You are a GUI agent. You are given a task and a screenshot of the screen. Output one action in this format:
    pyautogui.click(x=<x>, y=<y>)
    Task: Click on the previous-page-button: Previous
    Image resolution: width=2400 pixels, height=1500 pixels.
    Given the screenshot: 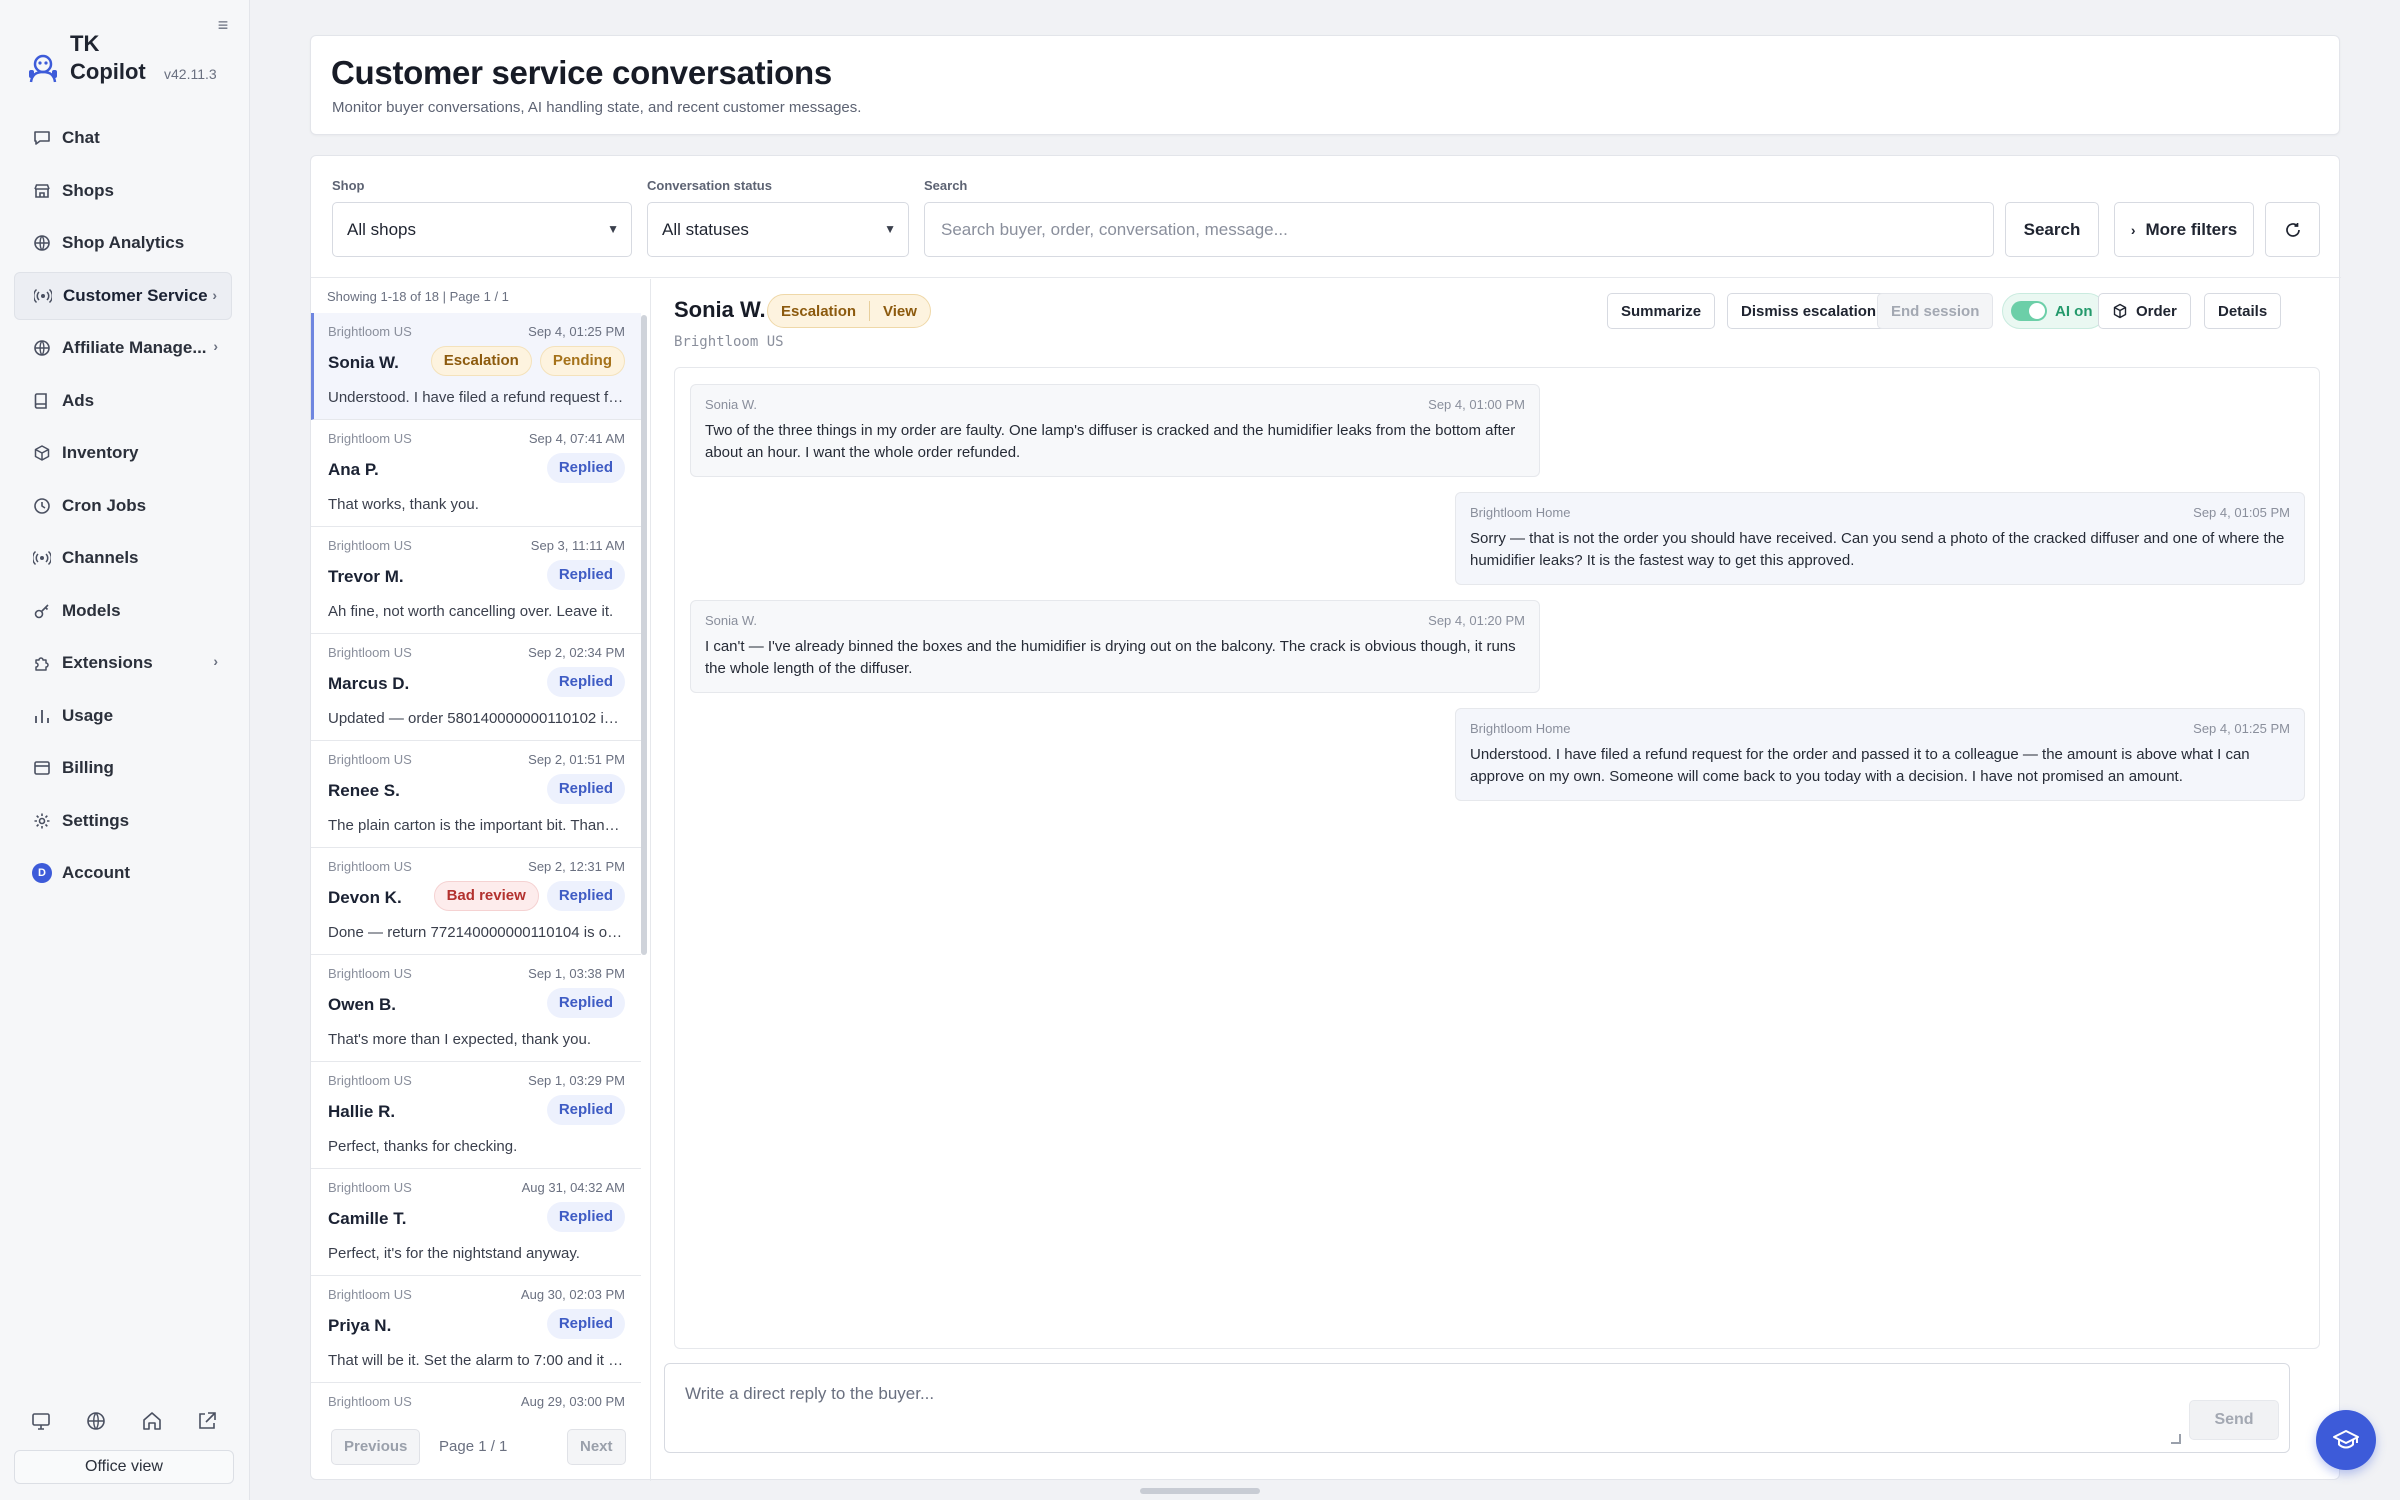 What is the action you would take?
    pyautogui.click(x=376, y=1447)
    